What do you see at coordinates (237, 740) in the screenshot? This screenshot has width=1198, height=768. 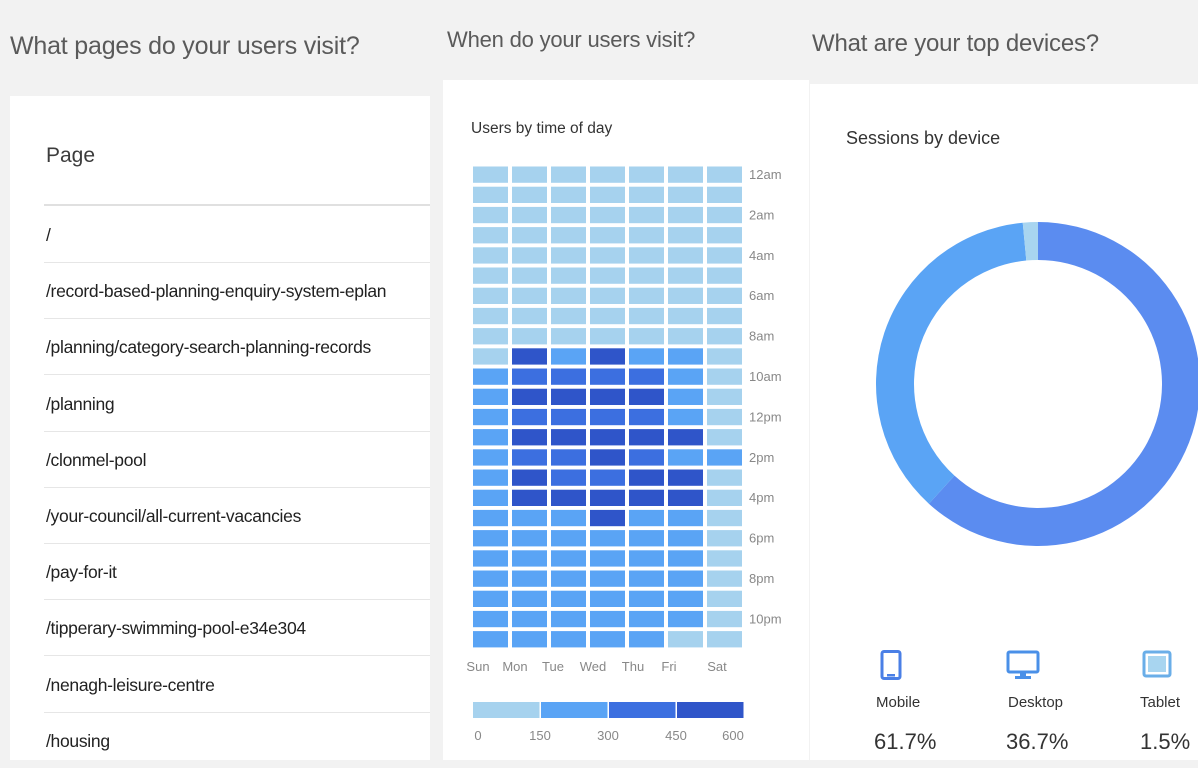 I see `table-row: /housing` at bounding box center [237, 740].